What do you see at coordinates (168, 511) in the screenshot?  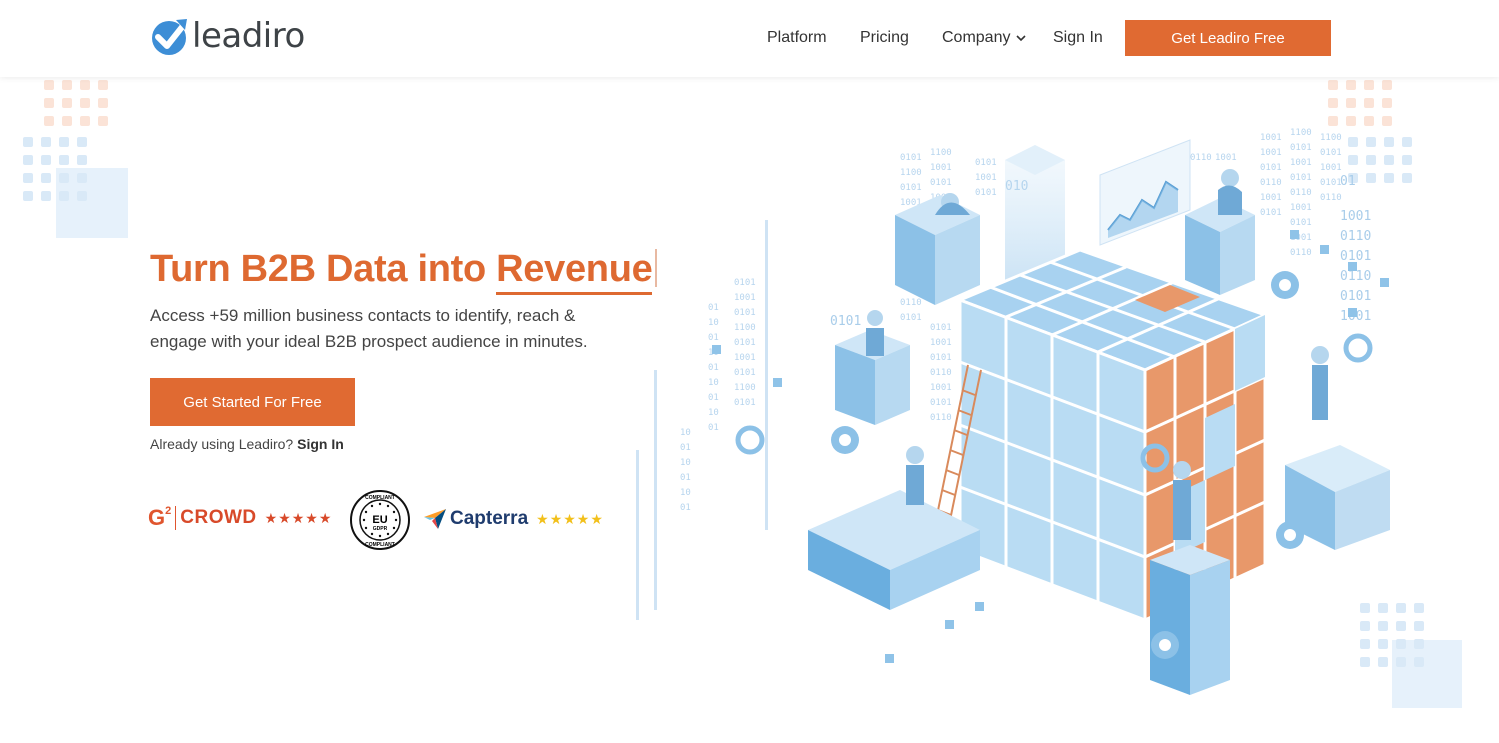 I see `g2-logo-sup: 2` at bounding box center [168, 511].